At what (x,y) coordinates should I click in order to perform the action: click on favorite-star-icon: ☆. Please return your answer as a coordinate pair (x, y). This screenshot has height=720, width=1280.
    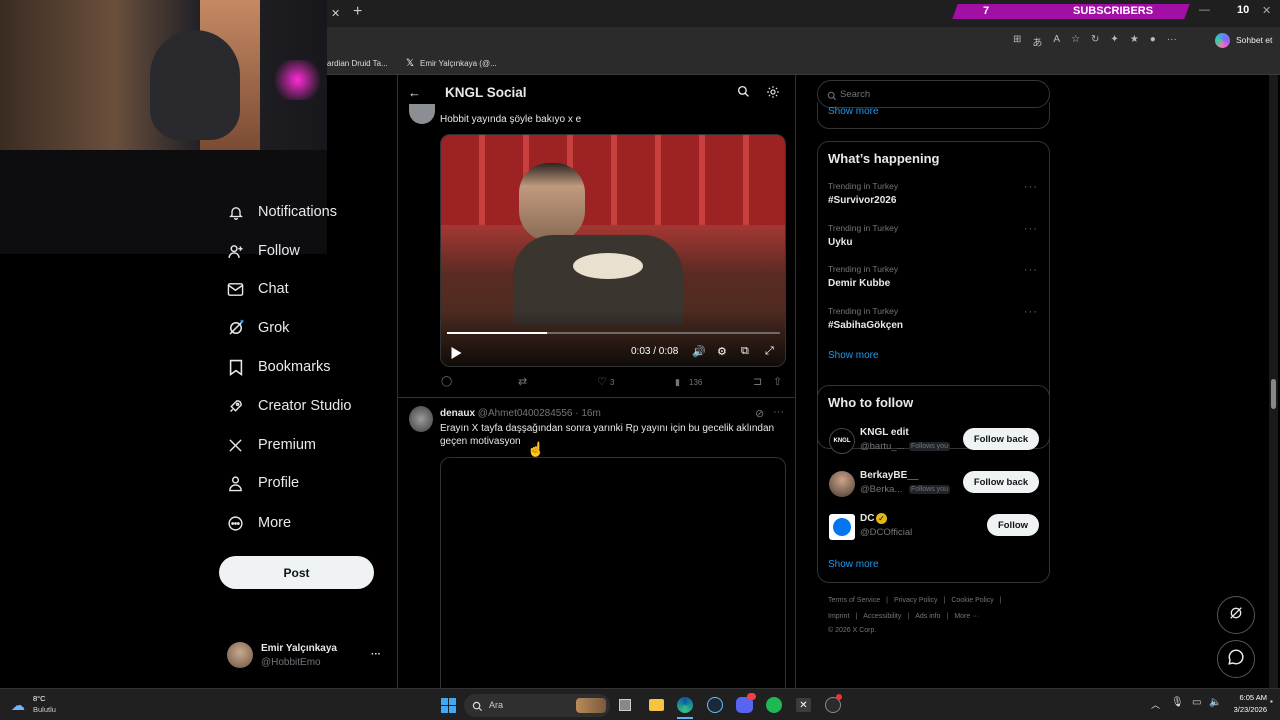
    Looking at the image, I should click on (1075, 41).